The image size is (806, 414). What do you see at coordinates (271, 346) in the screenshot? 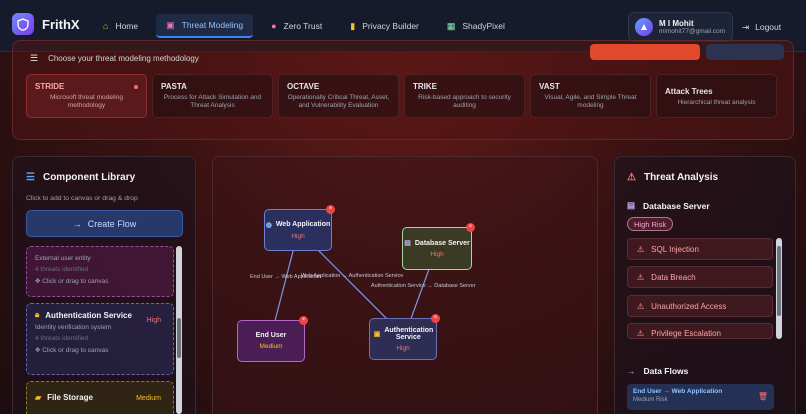
I see `node-risk: Medium` at bounding box center [271, 346].